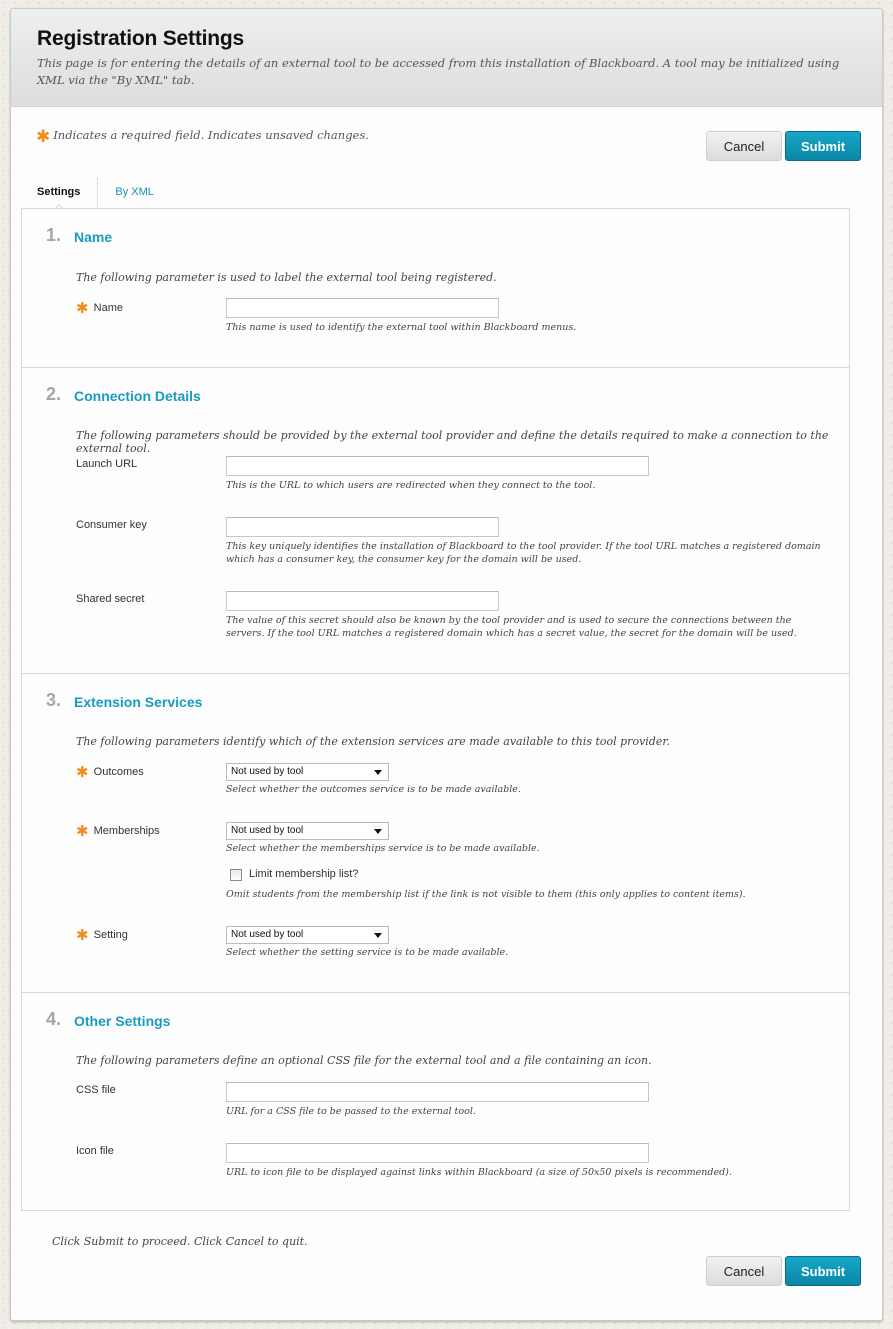  What do you see at coordinates (95, 1151) in the screenshot?
I see `icon-file-label: Icon file` at bounding box center [95, 1151].